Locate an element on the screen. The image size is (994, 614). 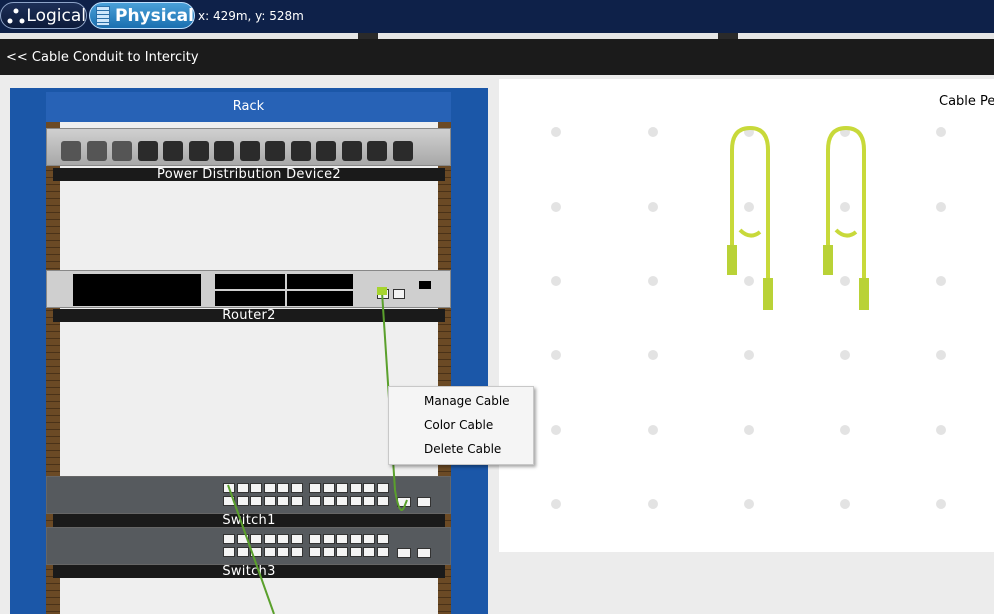
color-cable-menu-item: Color Cable is located at coordinates (458, 425).